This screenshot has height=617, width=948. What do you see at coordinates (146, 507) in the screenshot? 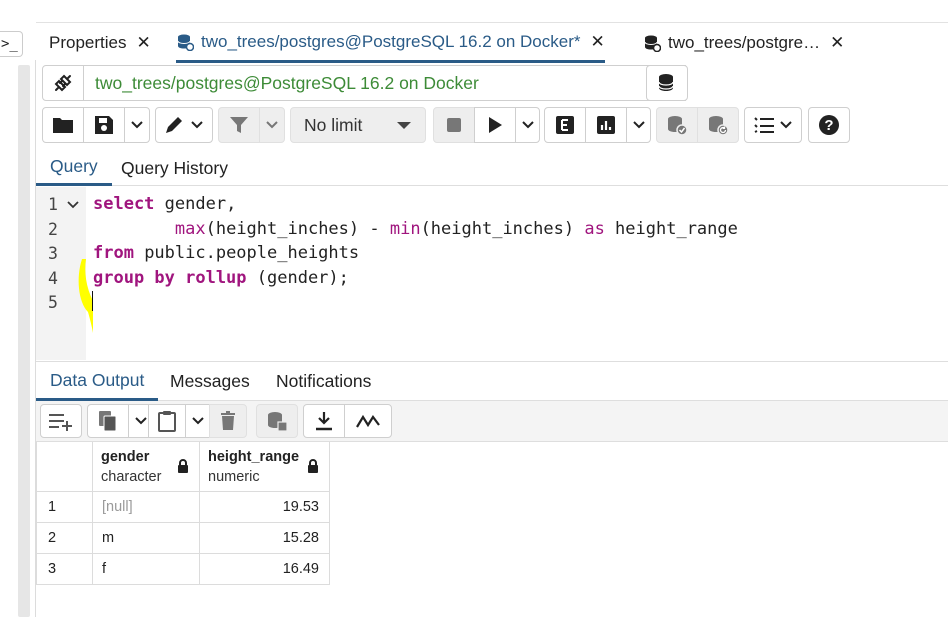
I see `cell-gender: [null]` at bounding box center [146, 507].